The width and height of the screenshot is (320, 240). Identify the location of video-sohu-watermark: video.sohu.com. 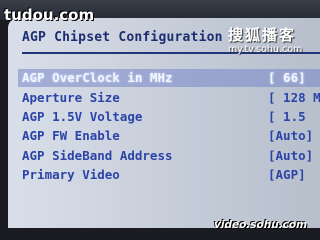
(261, 225).